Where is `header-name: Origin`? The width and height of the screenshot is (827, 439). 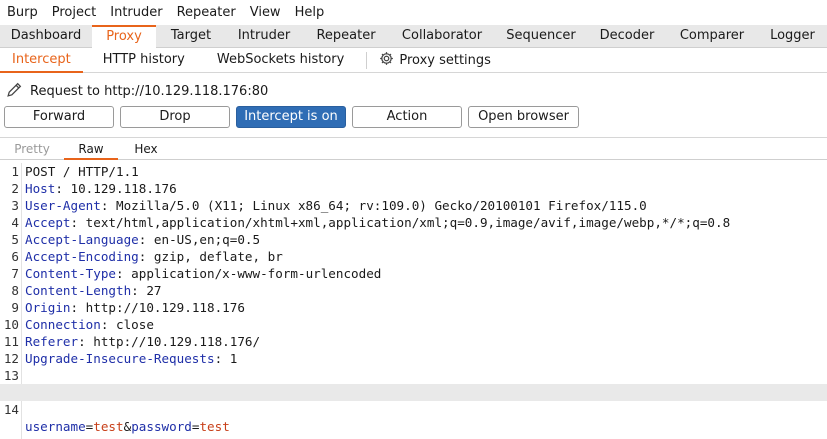 header-name: Origin is located at coordinates (48, 307).